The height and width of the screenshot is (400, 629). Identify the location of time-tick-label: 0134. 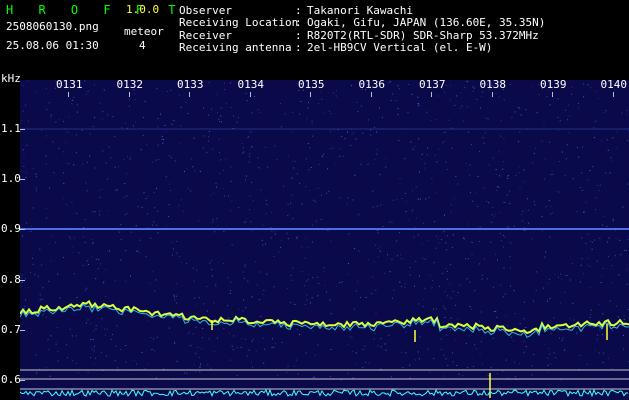
(251, 84).